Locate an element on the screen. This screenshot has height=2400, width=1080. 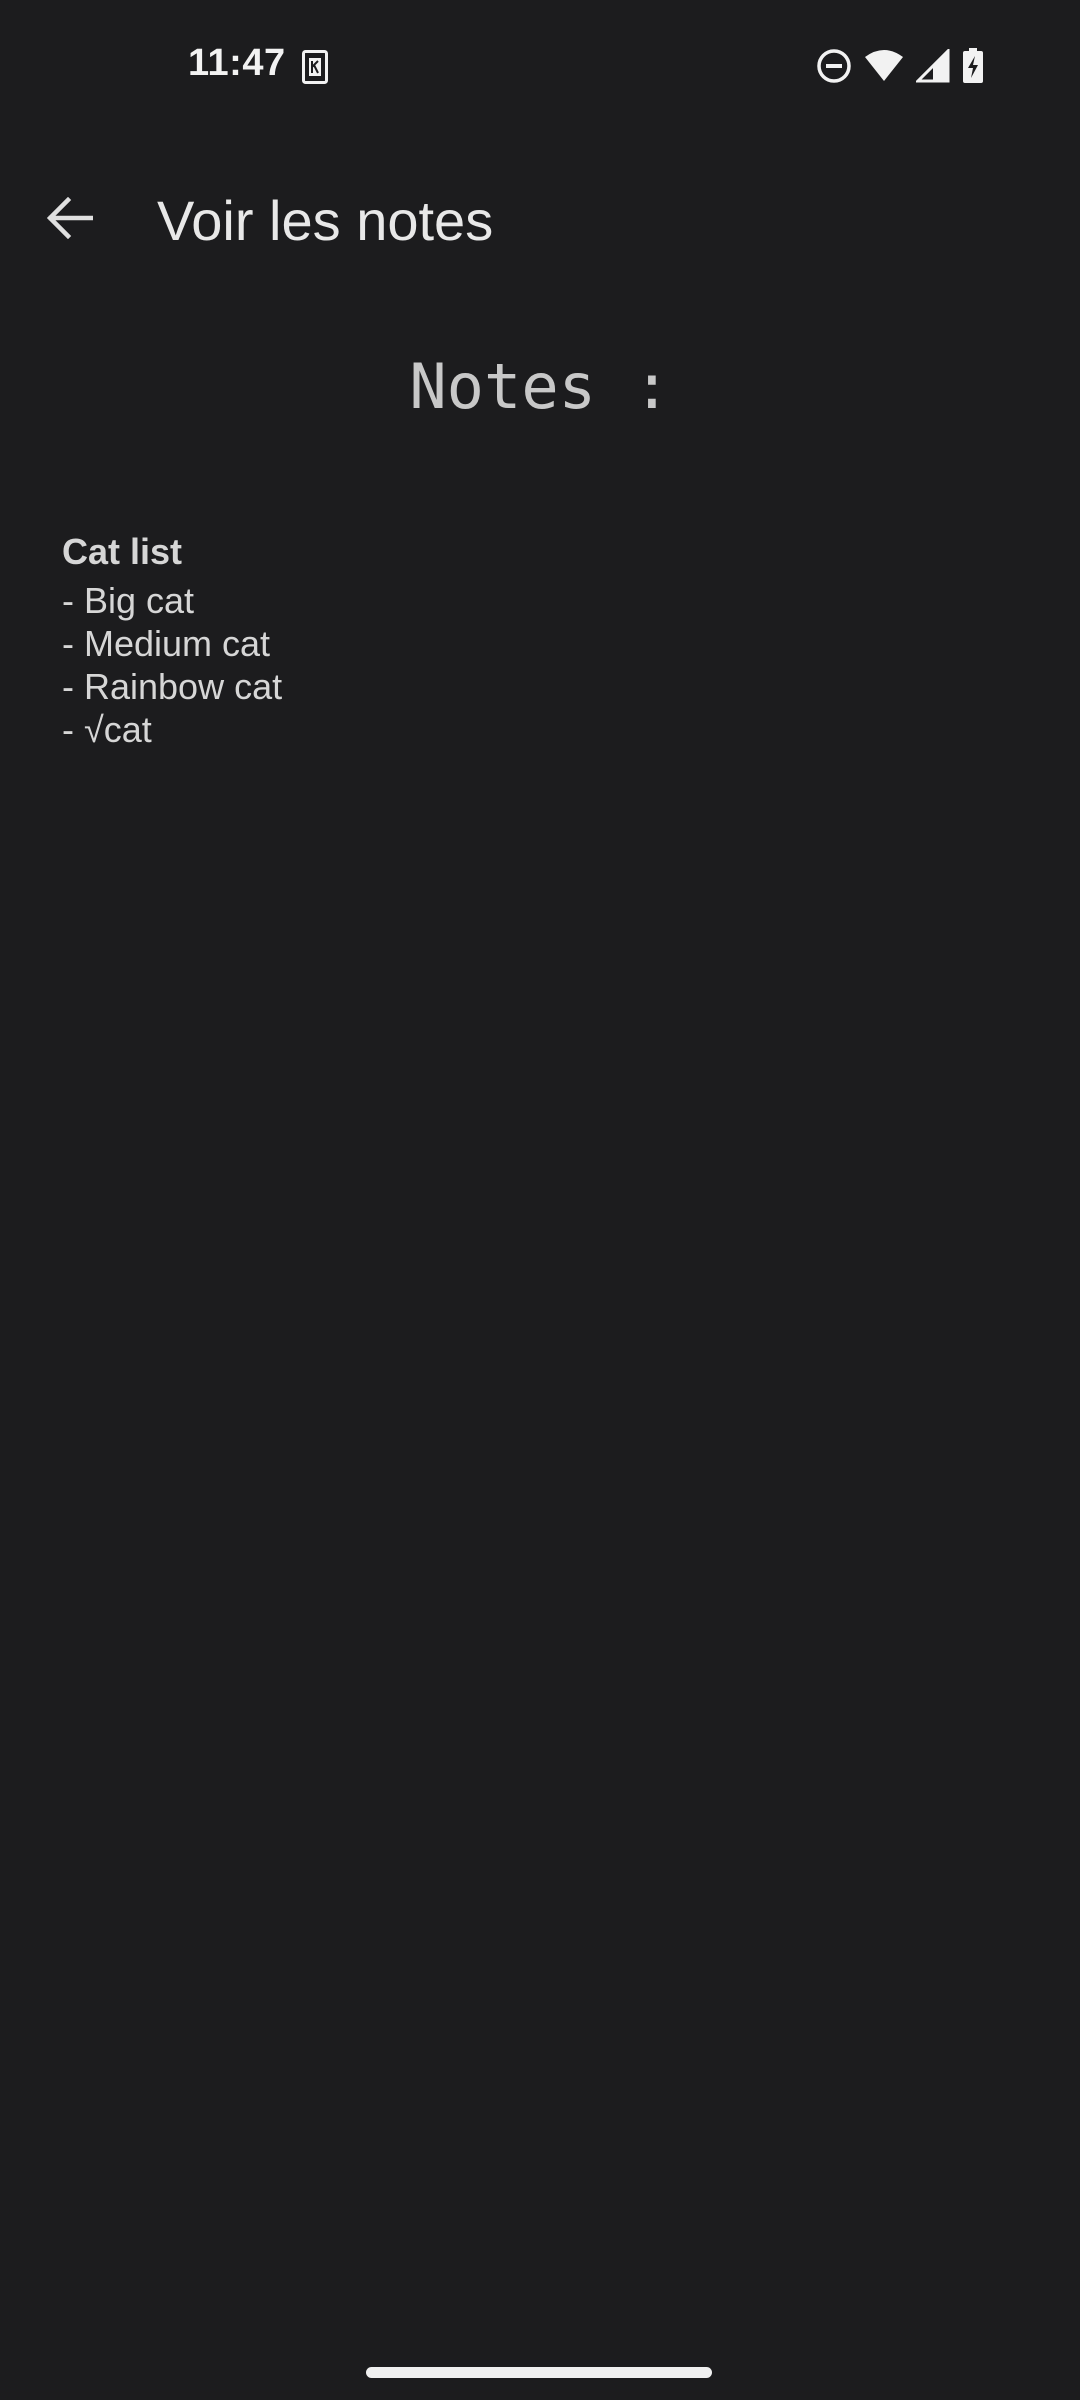
note-line: - Big cat is located at coordinates (128, 600).